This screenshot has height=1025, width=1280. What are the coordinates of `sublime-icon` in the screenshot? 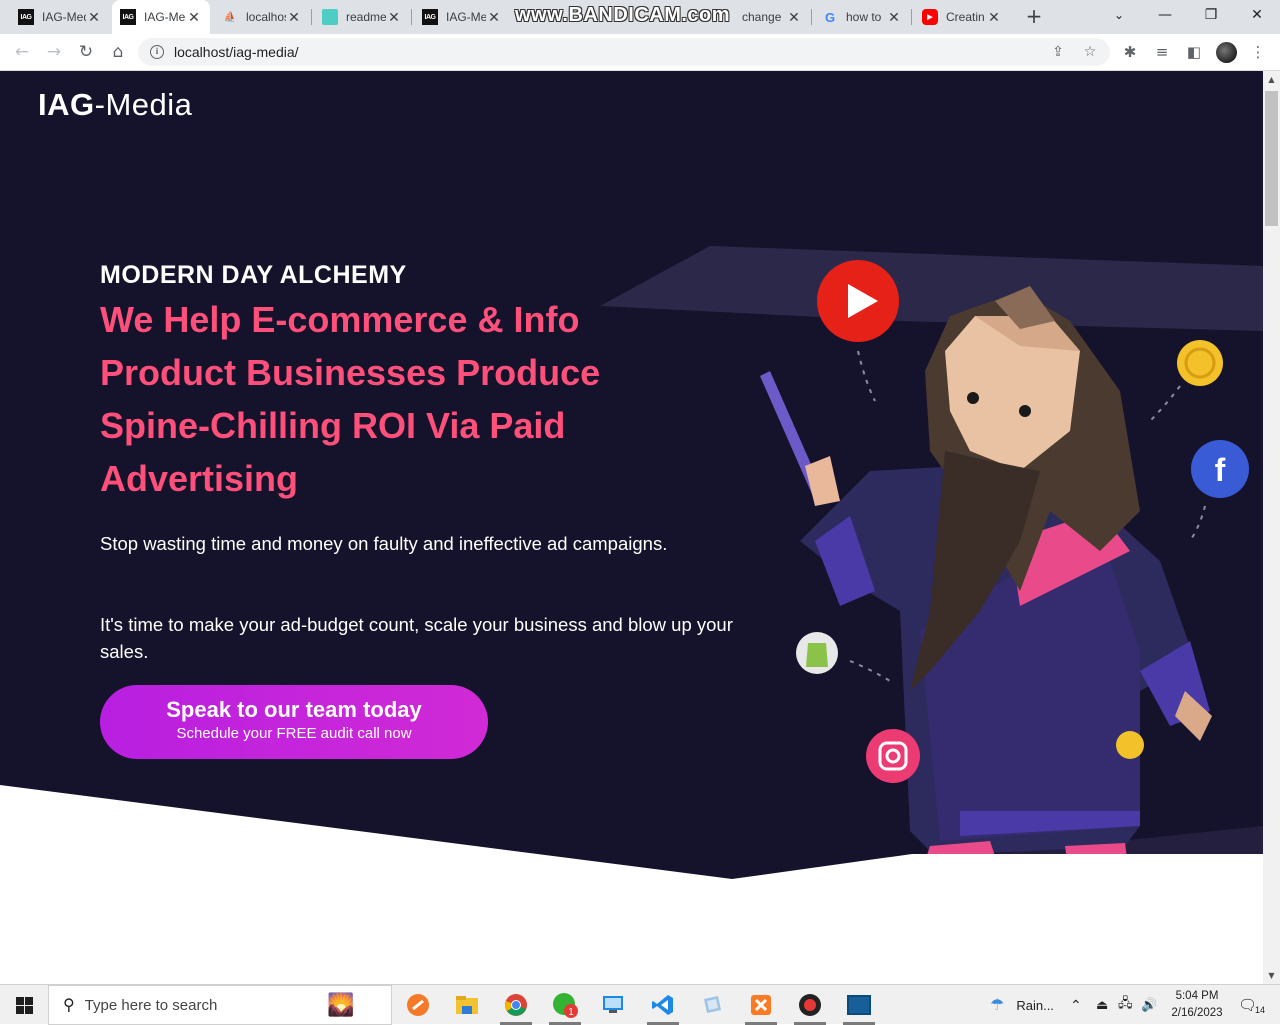 It's located at (418, 1005).